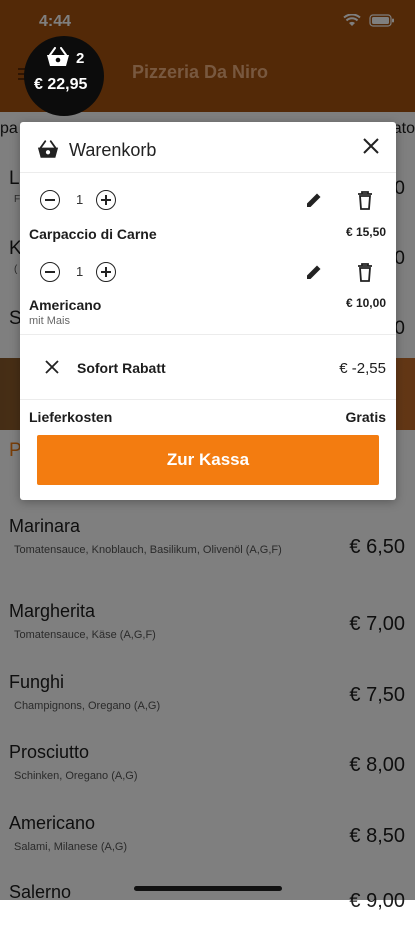 This screenshot has height=952, width=415. What do you see at coordinates (49, 321) in the screenshot?
I see `cart-item-option: mit Mais` at bounding box center [49, 321].